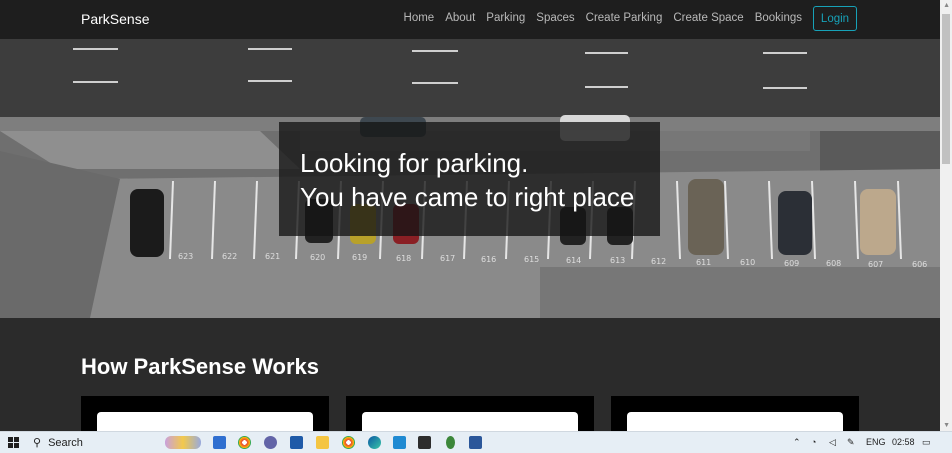 The height and width of the screenshot is (453, 952). What do you see at coordinates (624, 18) in the screenshot?
I see `nav-link-create-parking: Create Parking` at bounding box center [624, 18].